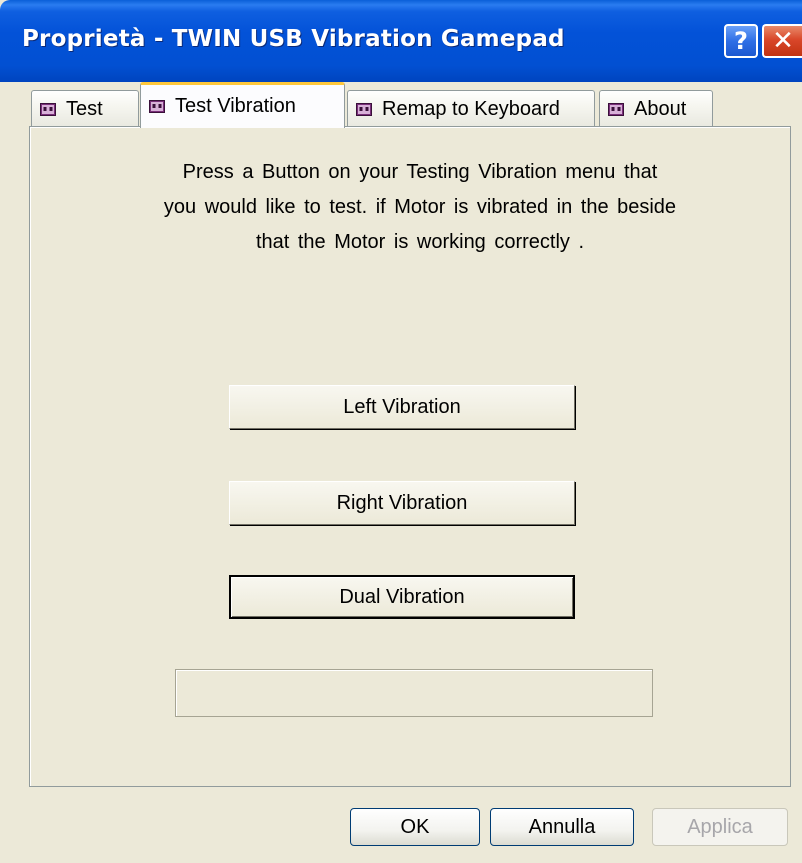  I want to click on help-button: ?, so click(741, 41).